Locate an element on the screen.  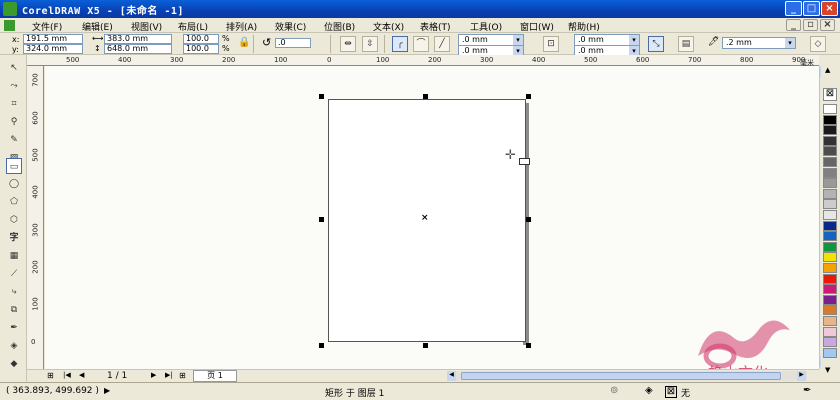
close-button: × is located at coordinates (829, 8).